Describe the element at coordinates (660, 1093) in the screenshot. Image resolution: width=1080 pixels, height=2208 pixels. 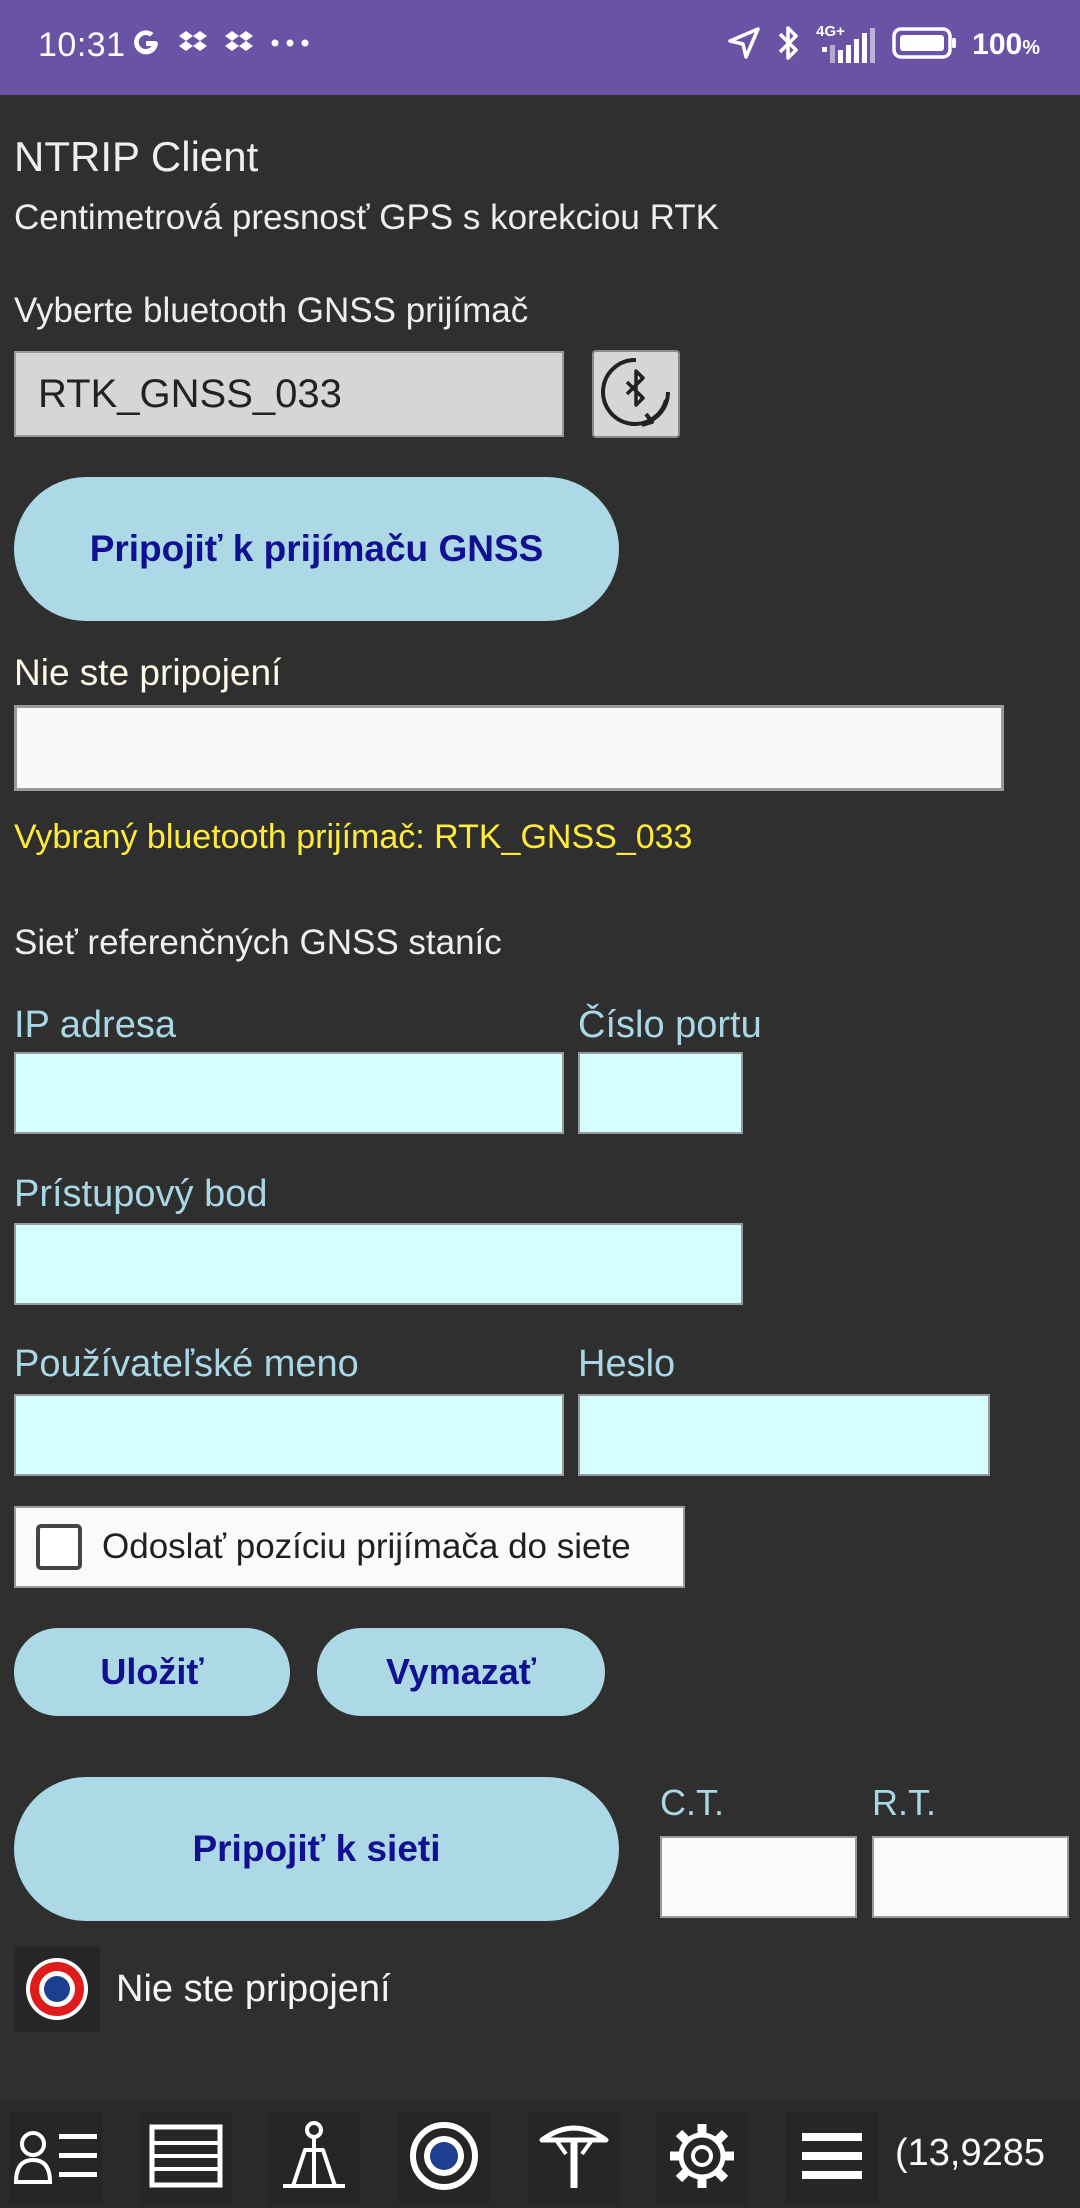
I see `port-input` at that location.